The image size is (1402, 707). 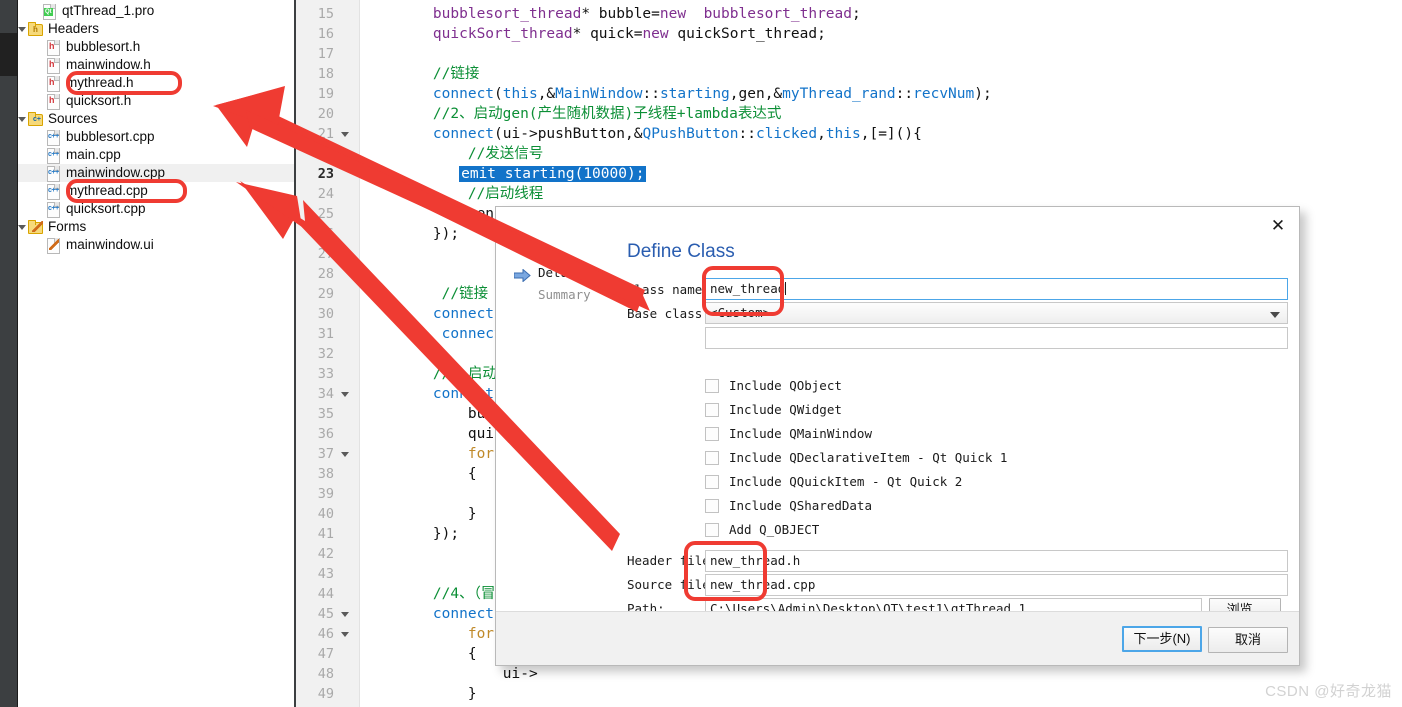 I want to click on code-token: quickSort_thread, so click(x=743, y=34).